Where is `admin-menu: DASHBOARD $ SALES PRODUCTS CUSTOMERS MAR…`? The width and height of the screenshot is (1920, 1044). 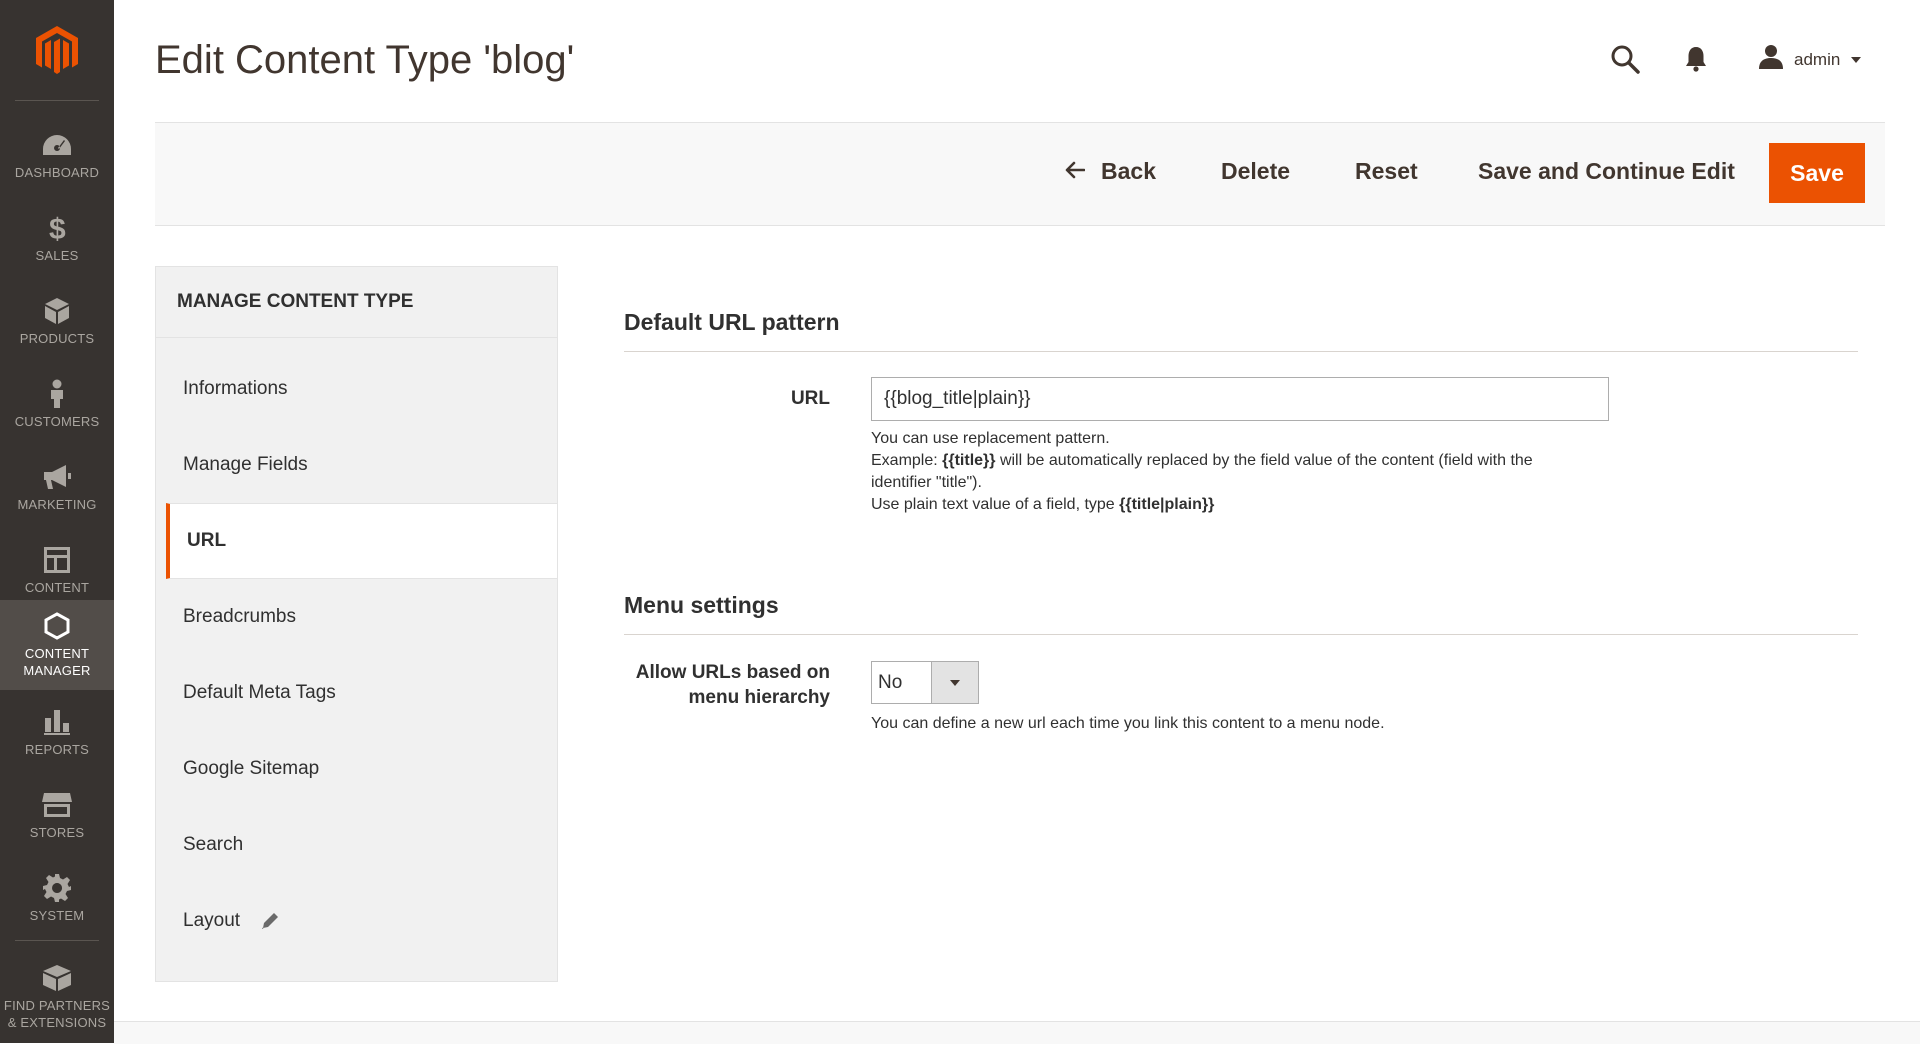 admin-menu: DASHBOARD $ SALES PRODUCTS CUSTOMERS MAR… is located at coordinates (57, 521).